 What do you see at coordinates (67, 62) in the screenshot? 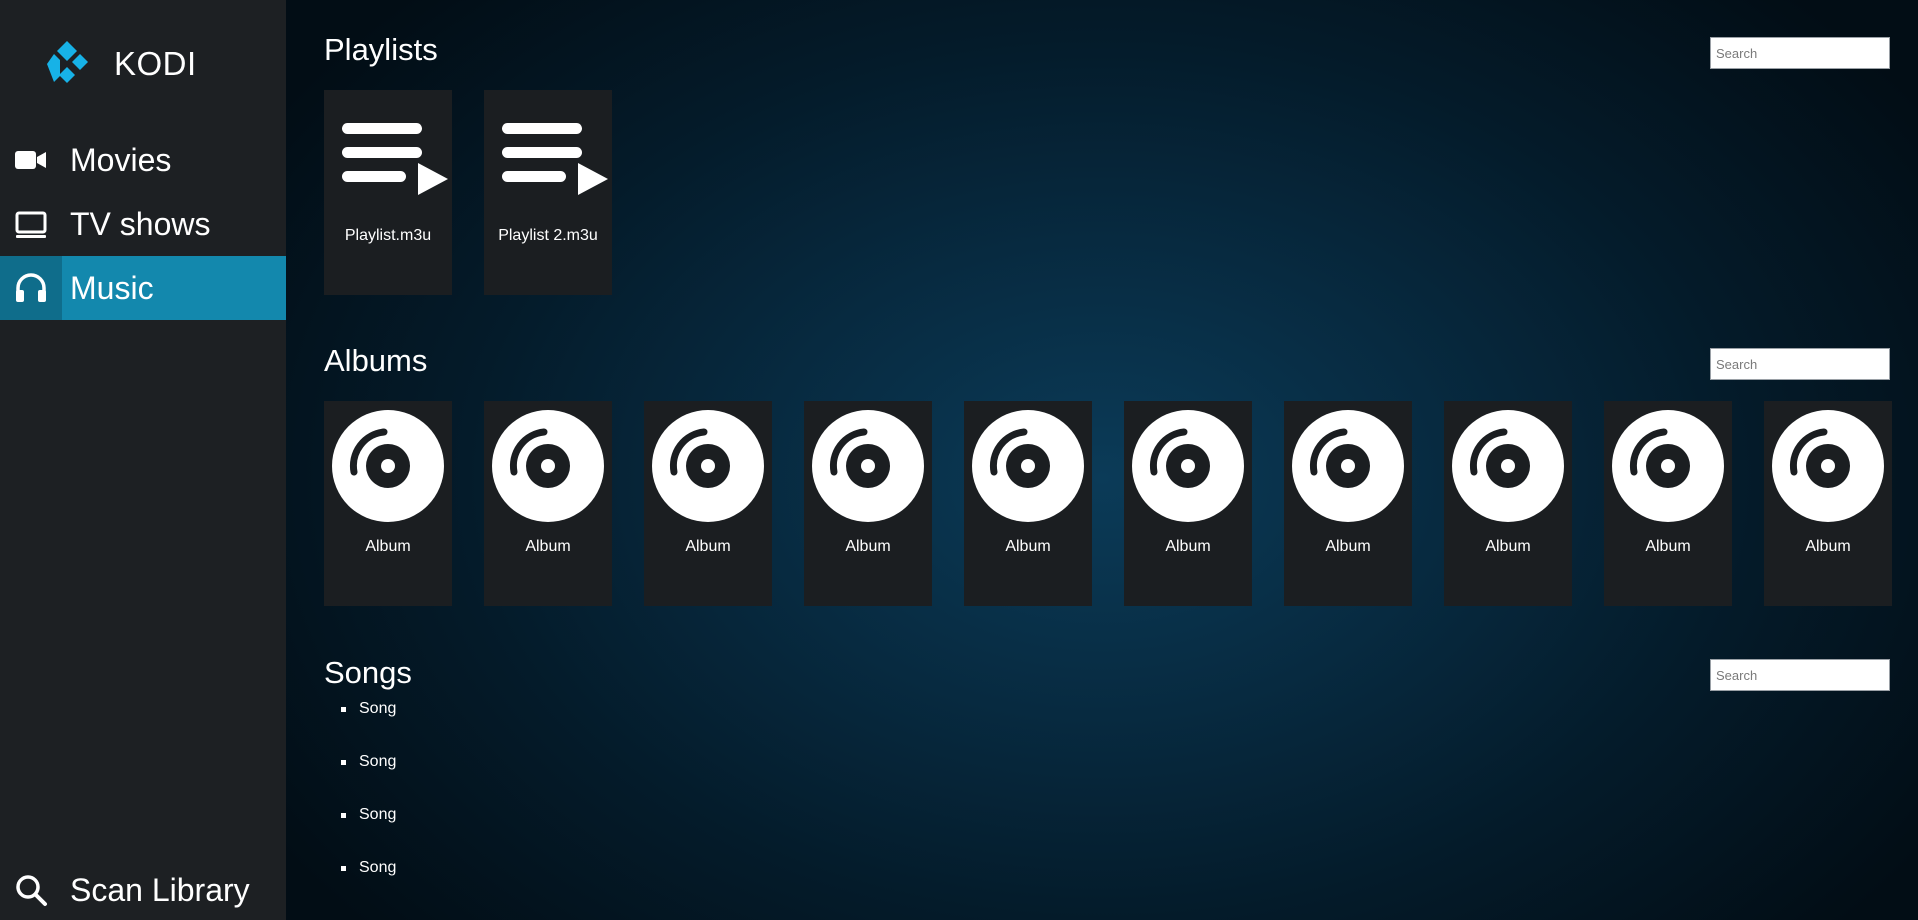
I see `kodi-logo-icon` at bounding box center [67, 62].